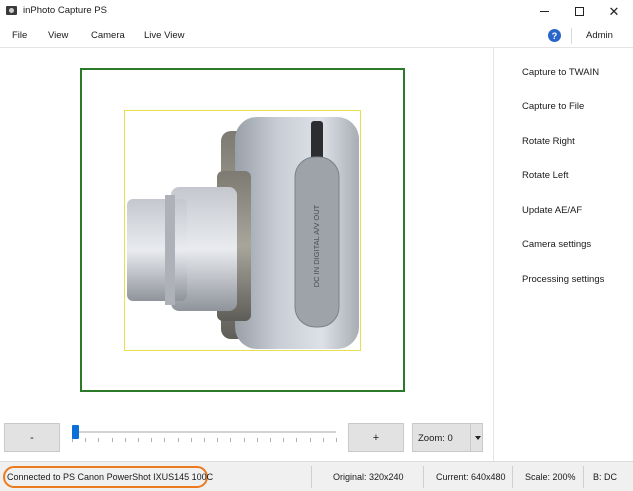 This screenshot has height=491, width=633. I want to click on app-camera-icon, so click(11, 10).